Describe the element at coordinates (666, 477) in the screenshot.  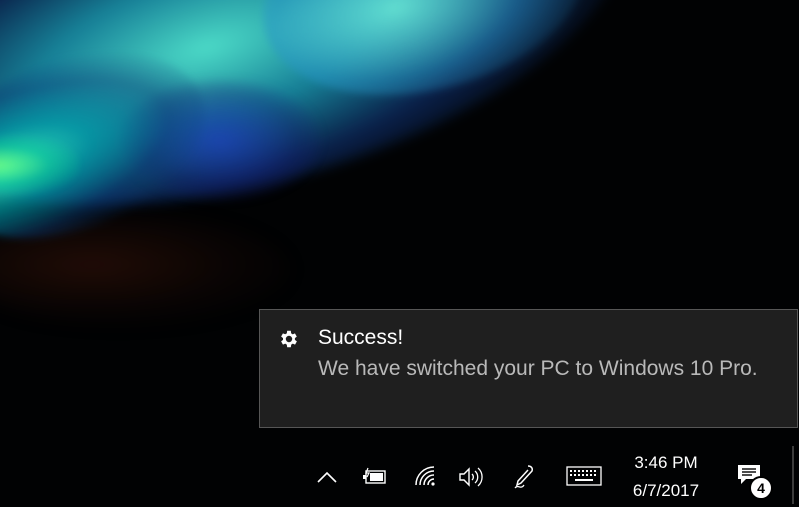
I see `taskbar-clock: 3:46 PM 6/7/2017` at that location.